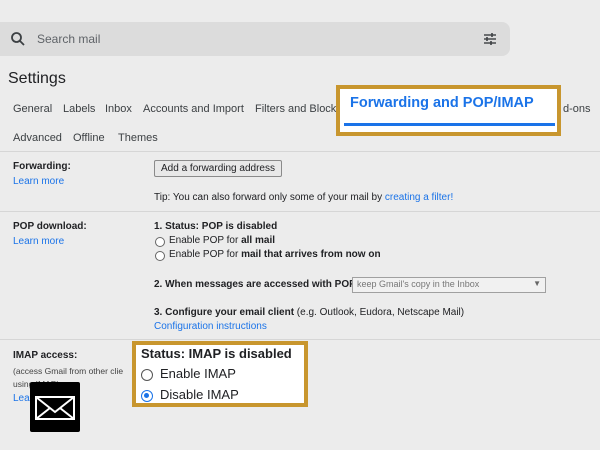 This screenshot has width=600, height=450. Describe the element at coordinates (79, 109) in the screenshot. I see `tab-labels: Labels` at that location.